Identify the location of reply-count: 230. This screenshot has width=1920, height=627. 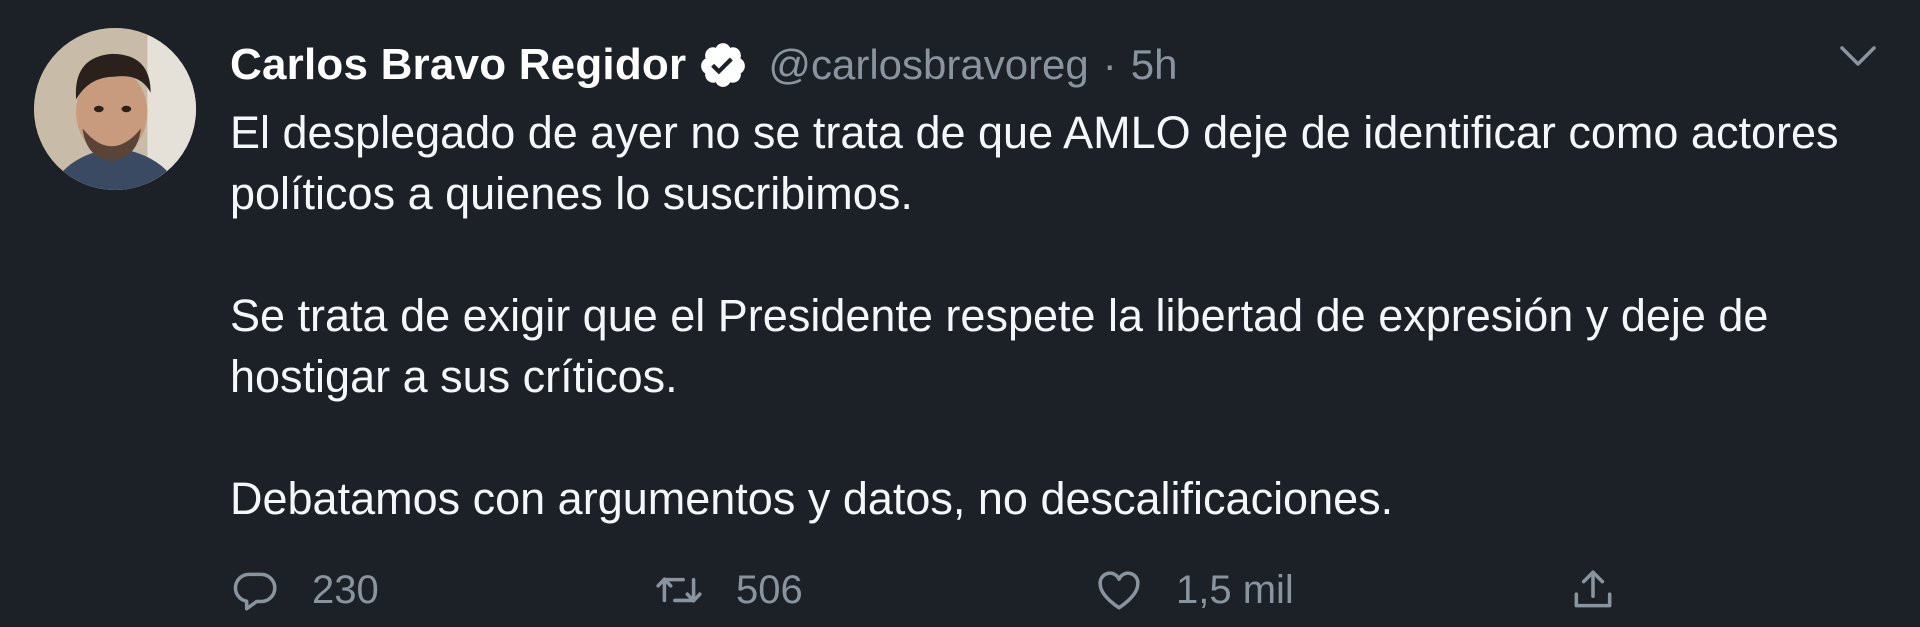
(345, 589).